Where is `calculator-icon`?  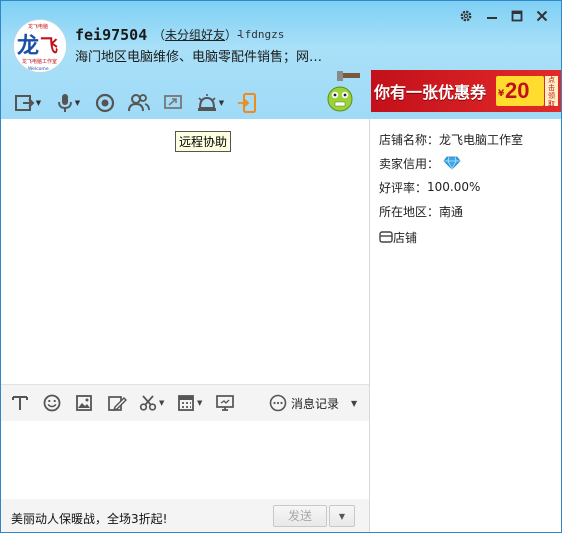
calculator-icon is located at coordinates (186, 403).